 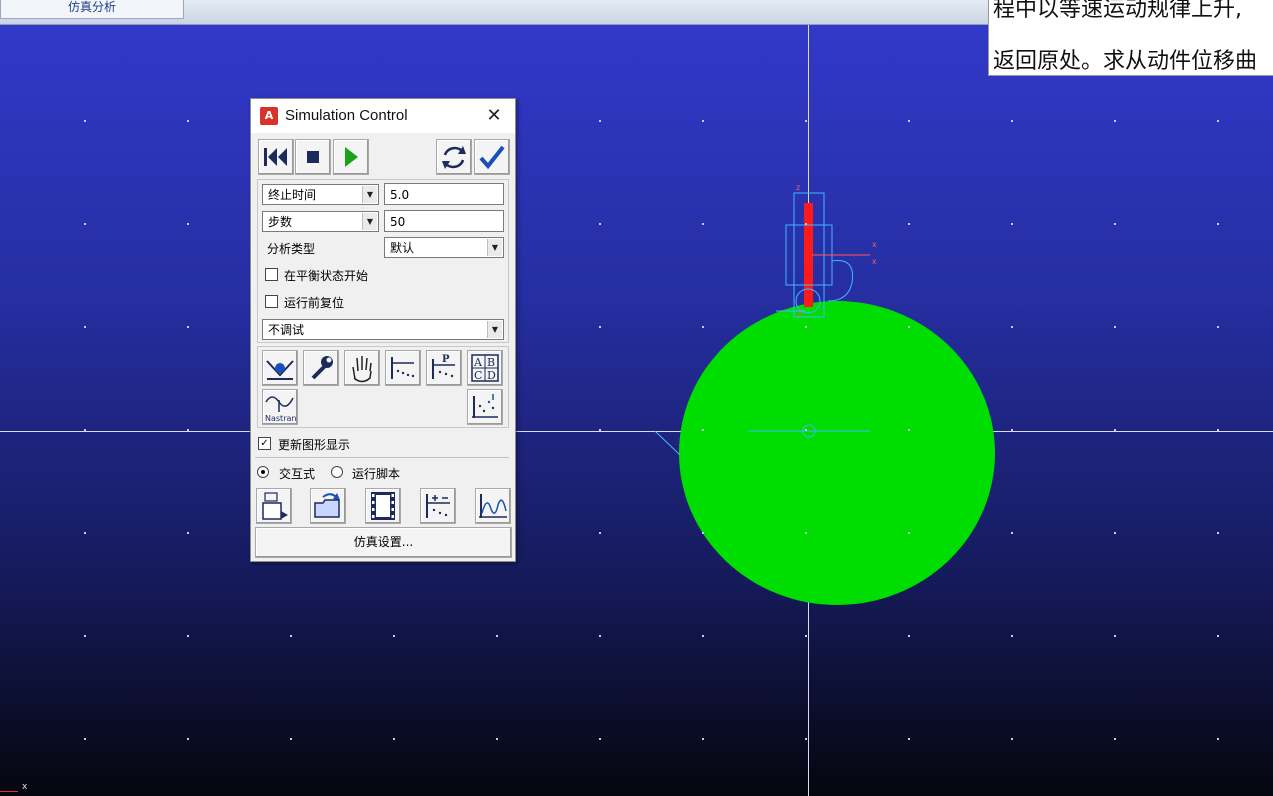 I want to click on play-icon, so click(x=351, y=157).